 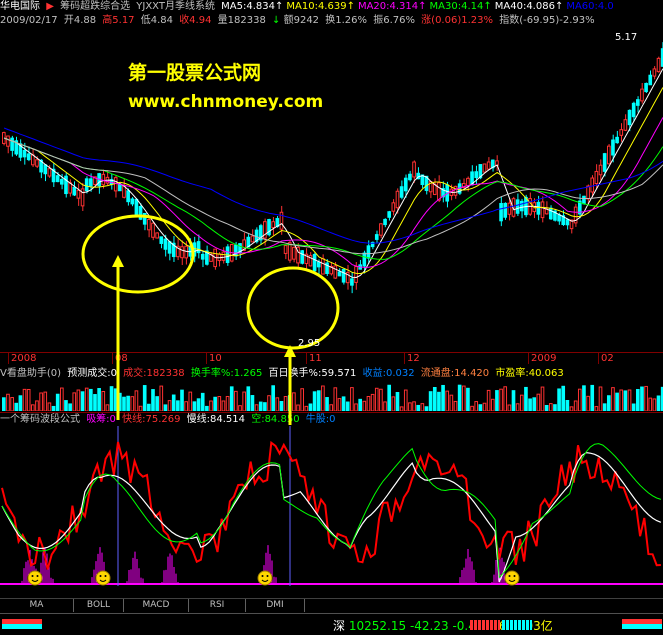 What do you see at coordinates (331, 605) in the screenshot?
I see `indicator-tab-bar: MA BOLL MACD RSI DMI` at bounding box center [331, 605].